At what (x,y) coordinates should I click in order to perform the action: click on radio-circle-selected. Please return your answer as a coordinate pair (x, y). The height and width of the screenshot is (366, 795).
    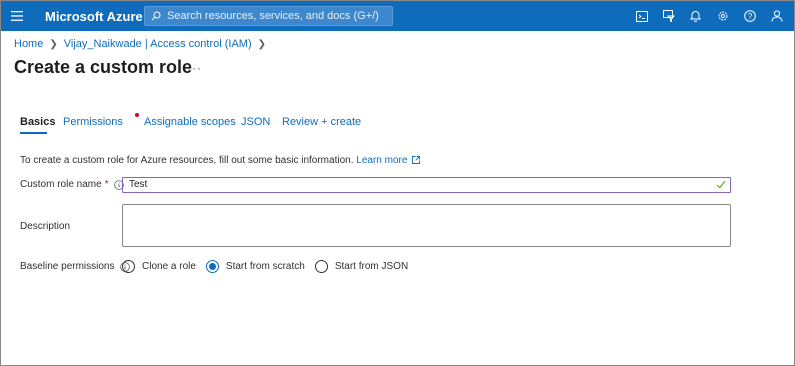
    Looking at the image, I should click on (212, 266).